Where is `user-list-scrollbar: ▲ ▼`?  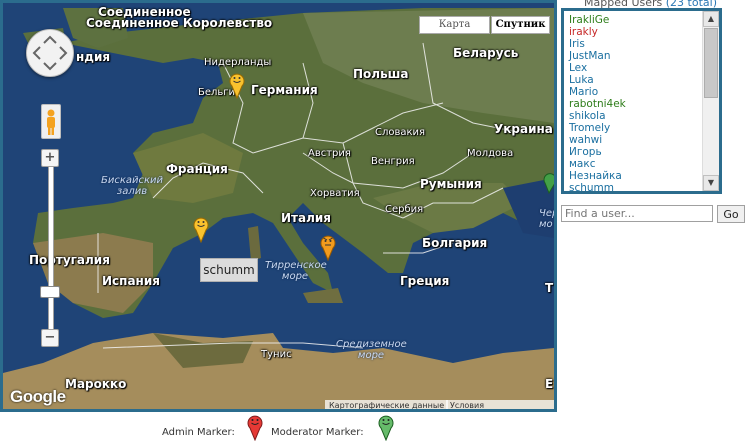 user-list-scrollbar: ▲ ▼ is located at coordinates (710, 101).